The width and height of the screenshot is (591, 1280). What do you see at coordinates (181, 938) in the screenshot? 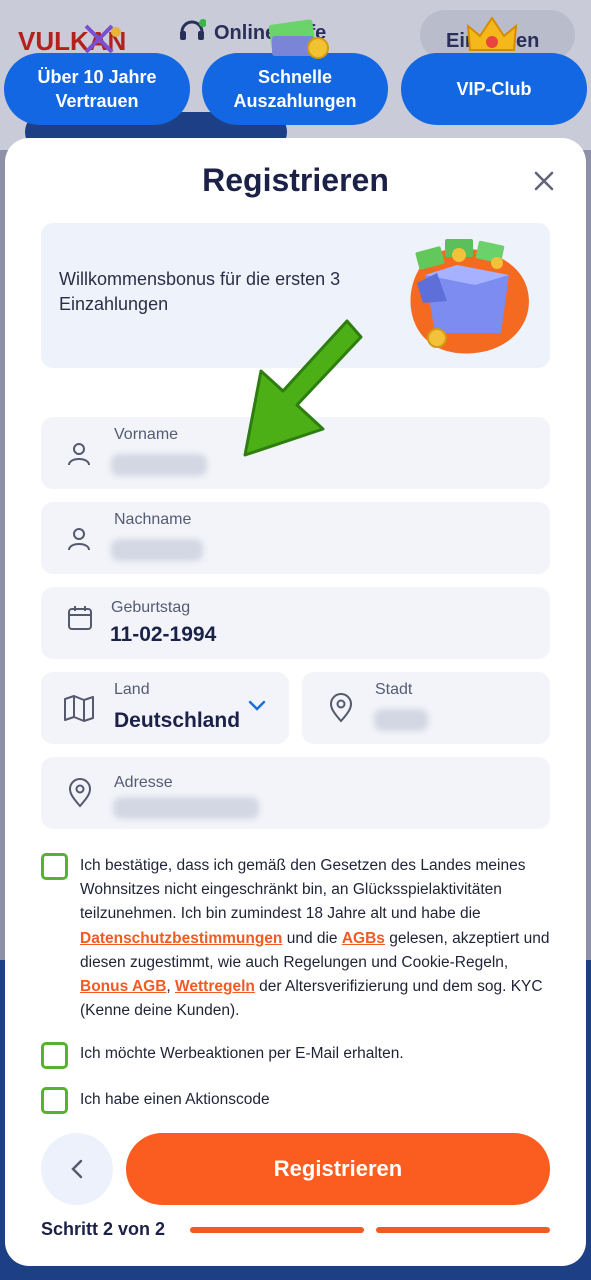
I see `privacy-policy-link: Datenschutzbestimmungen` at bounding box center [181, 938].